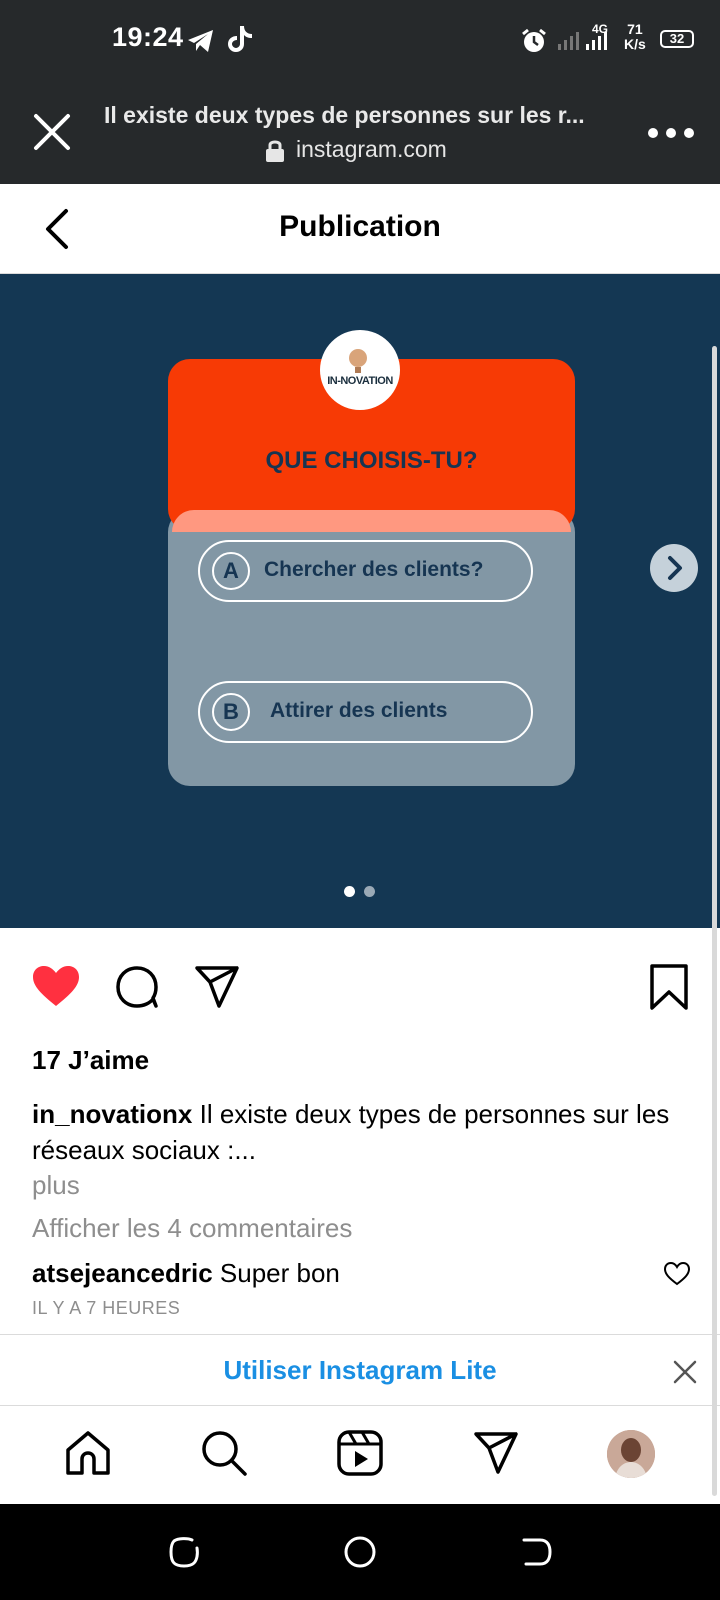  I want to click on chevron-right-icon, so click(675, 568).